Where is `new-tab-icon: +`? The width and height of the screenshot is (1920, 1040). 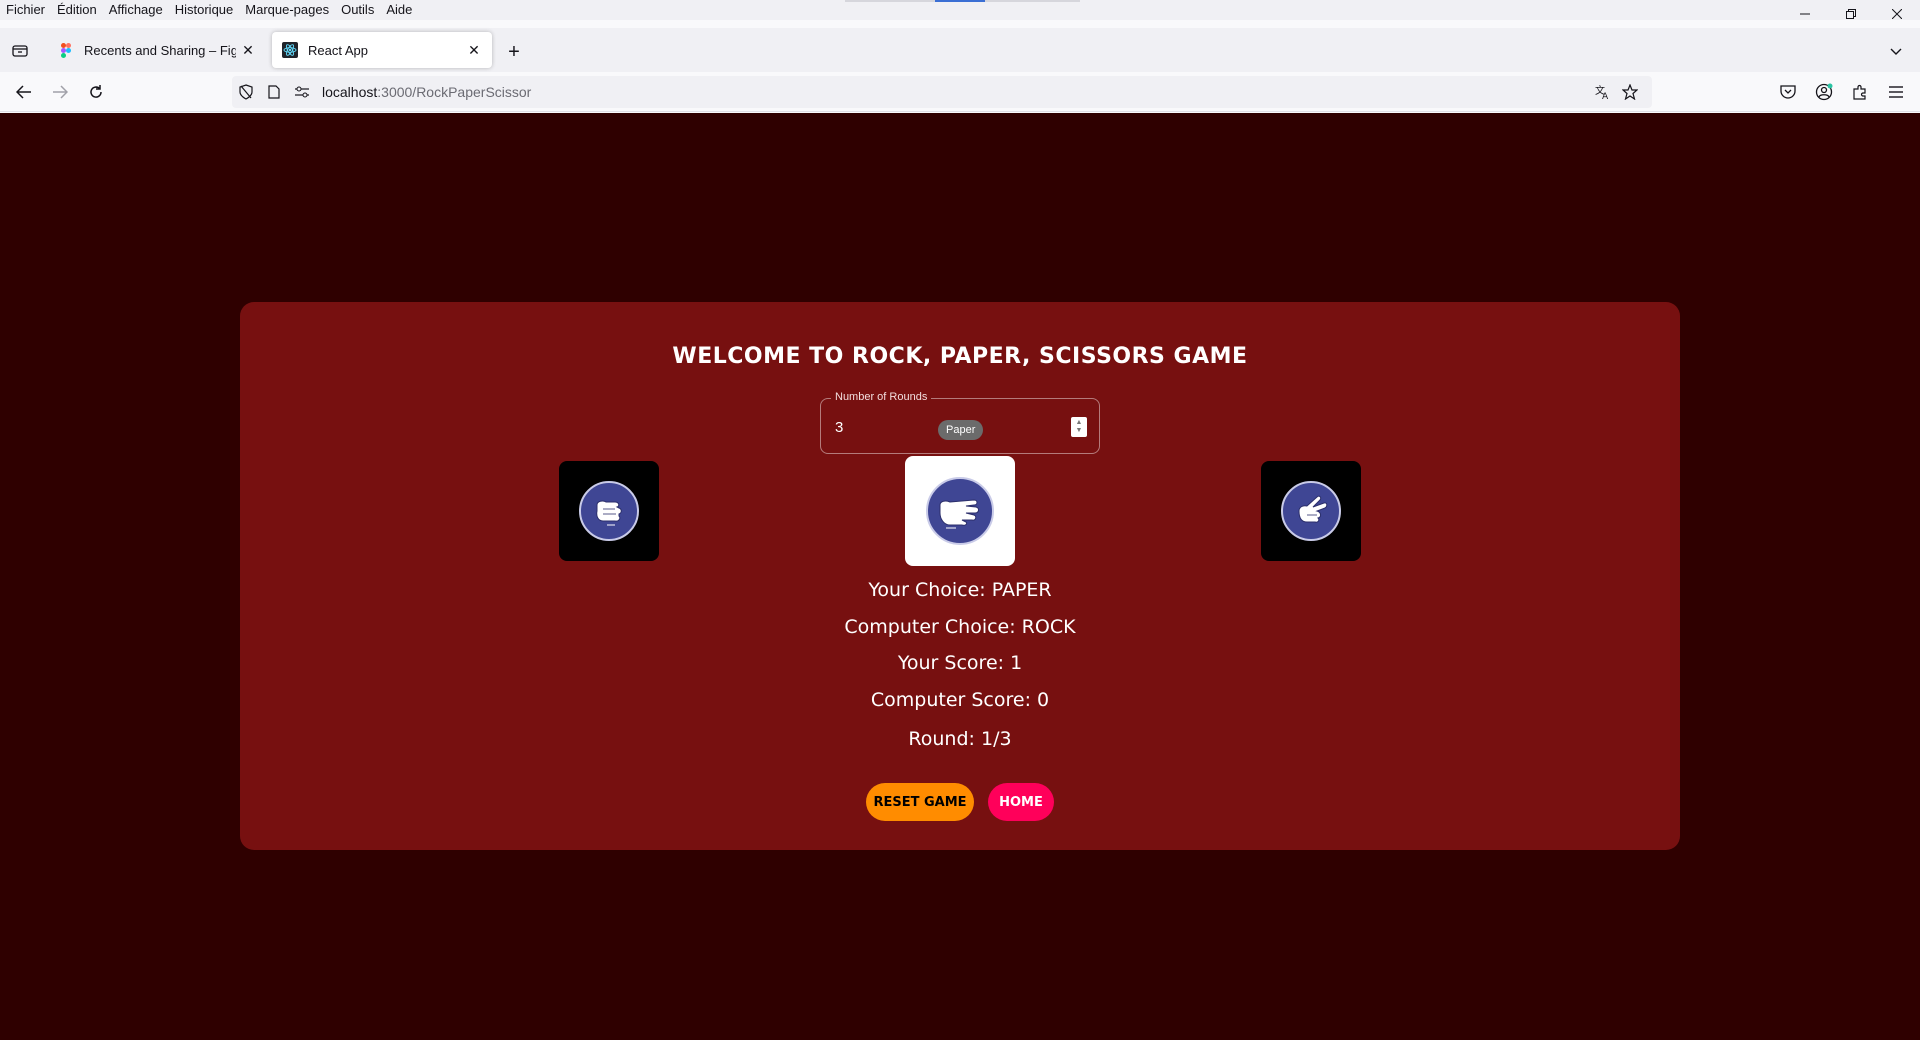 new-tab-icon: + is located at coordinates (514, 52).